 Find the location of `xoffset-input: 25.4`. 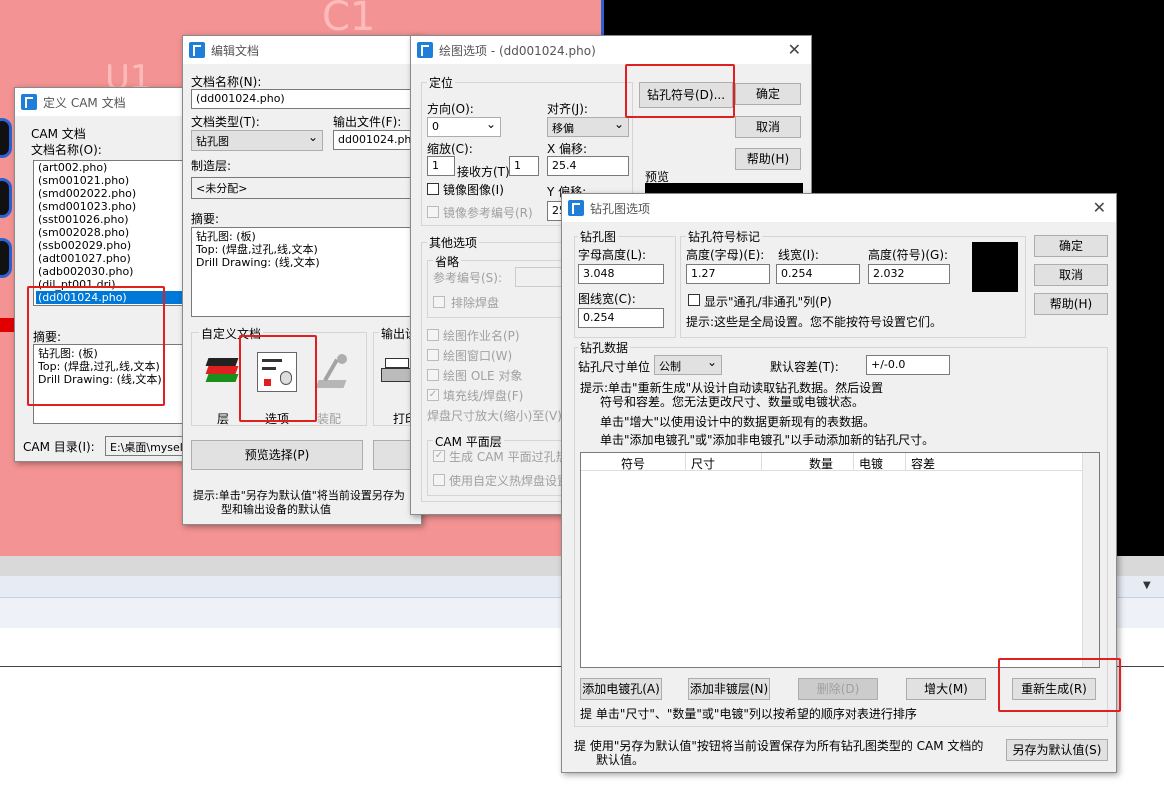

xoffset-input: 25.4 is located at coordinates (588, 166).